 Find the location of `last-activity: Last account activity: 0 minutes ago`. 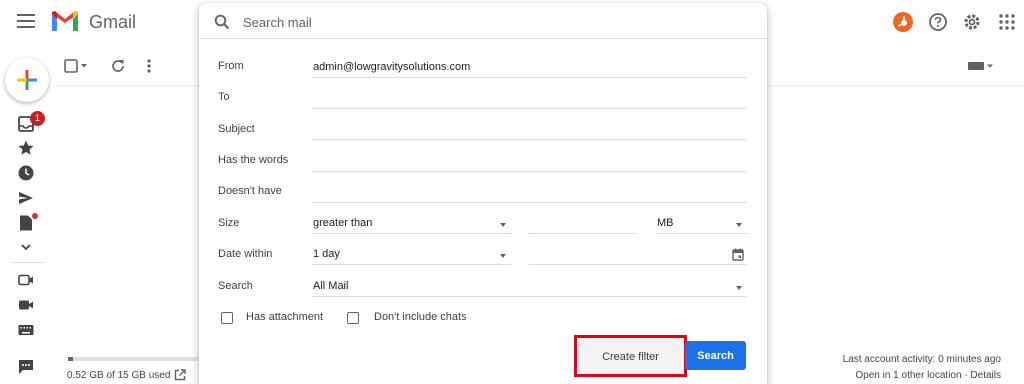

last-activity: Last account activity: 0 minutes ago is located at coordinates (921, 359).